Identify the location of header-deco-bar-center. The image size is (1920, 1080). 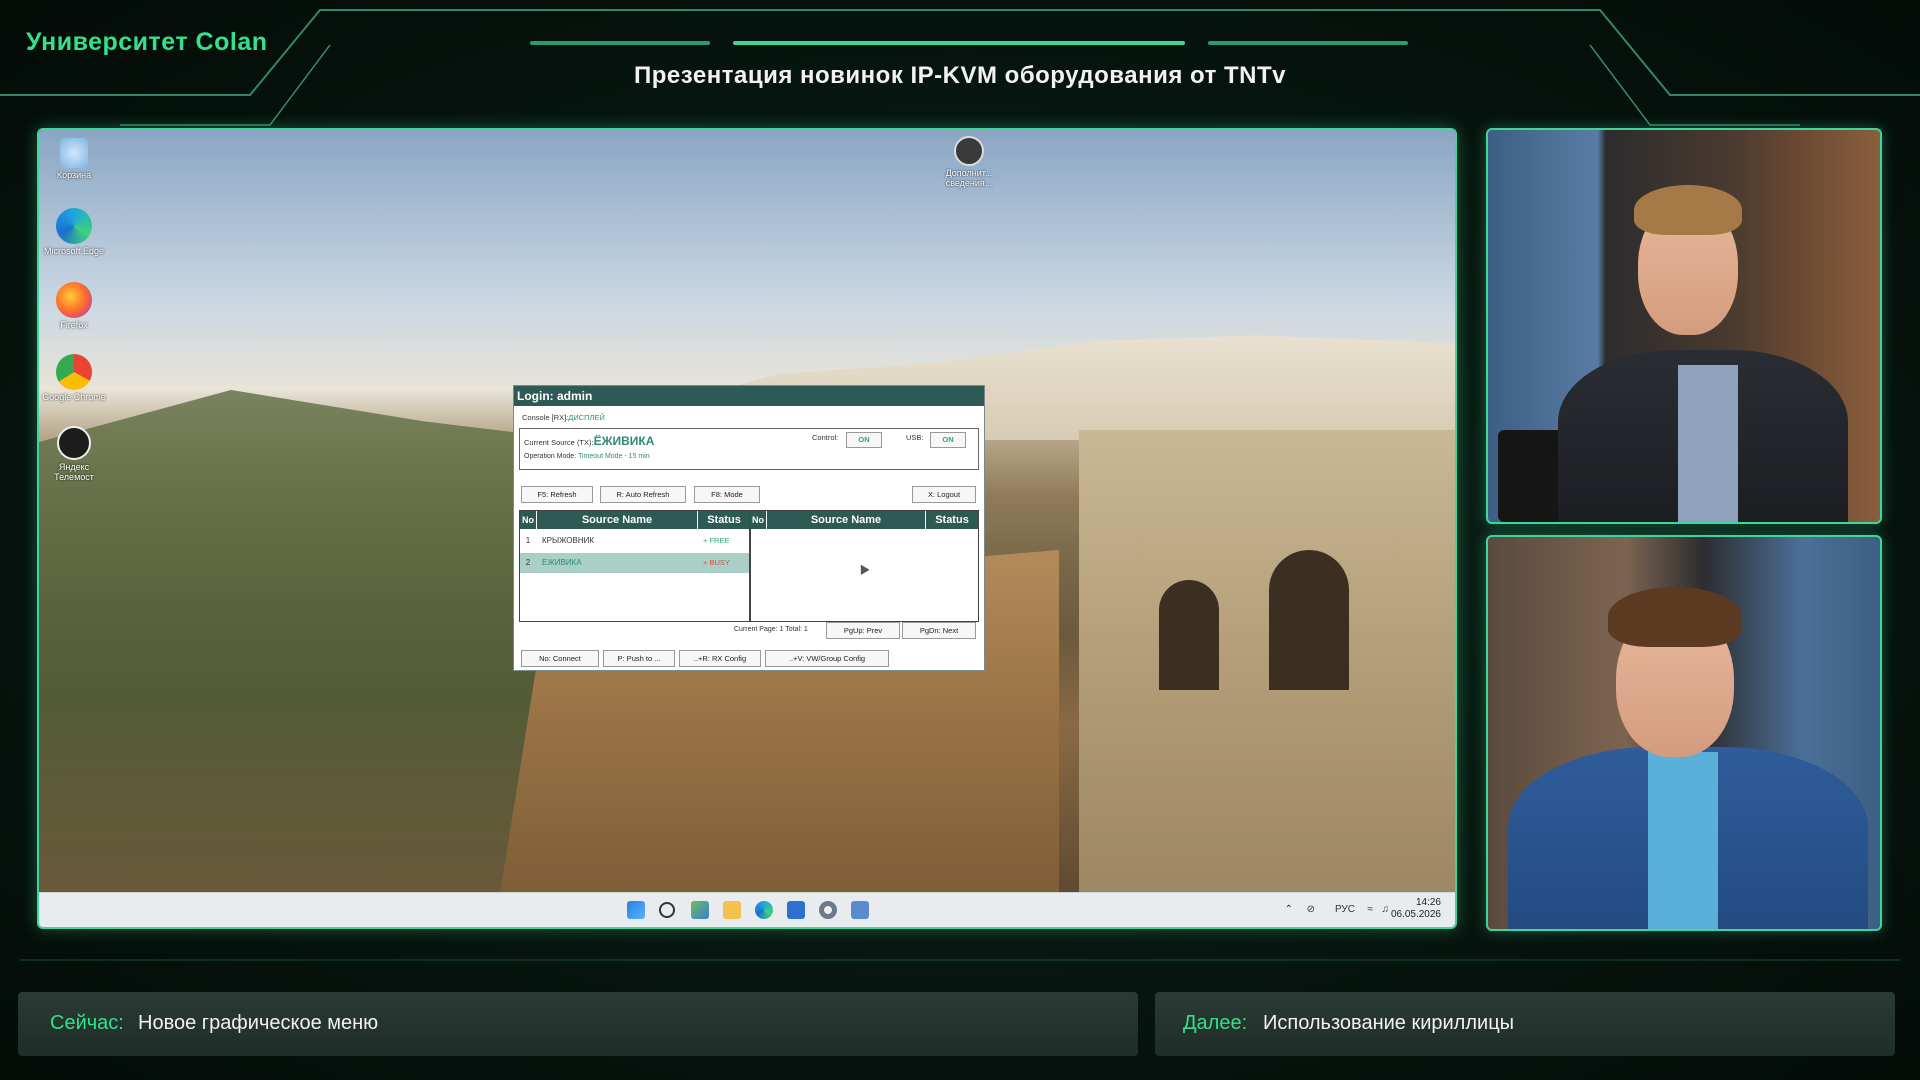
(959, 43).